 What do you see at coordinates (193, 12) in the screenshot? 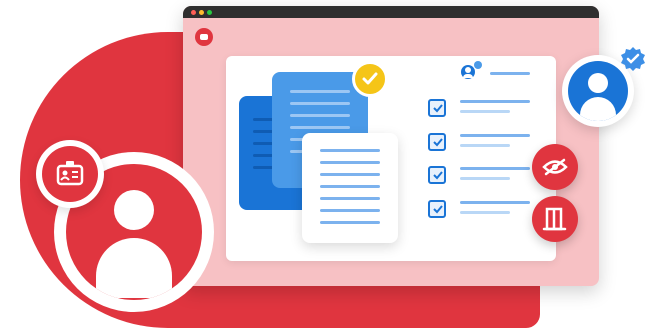
I see `window-close-dot` at bounding box center [193, 12].